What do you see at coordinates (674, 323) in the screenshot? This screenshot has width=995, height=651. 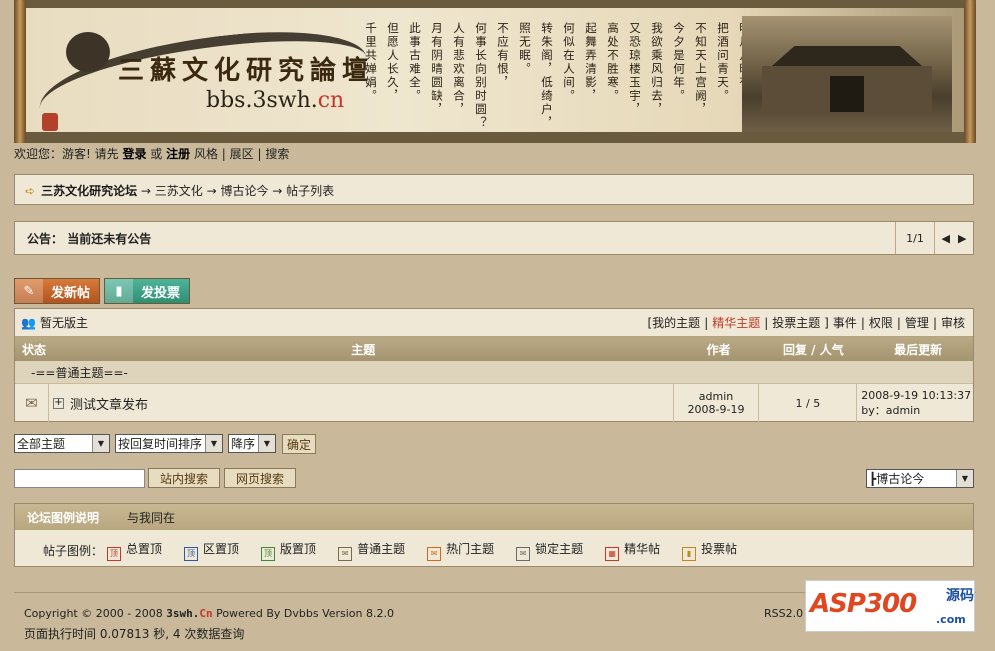 I see `topic-filter-link: [我的主题` at bounding box center [674, 323].